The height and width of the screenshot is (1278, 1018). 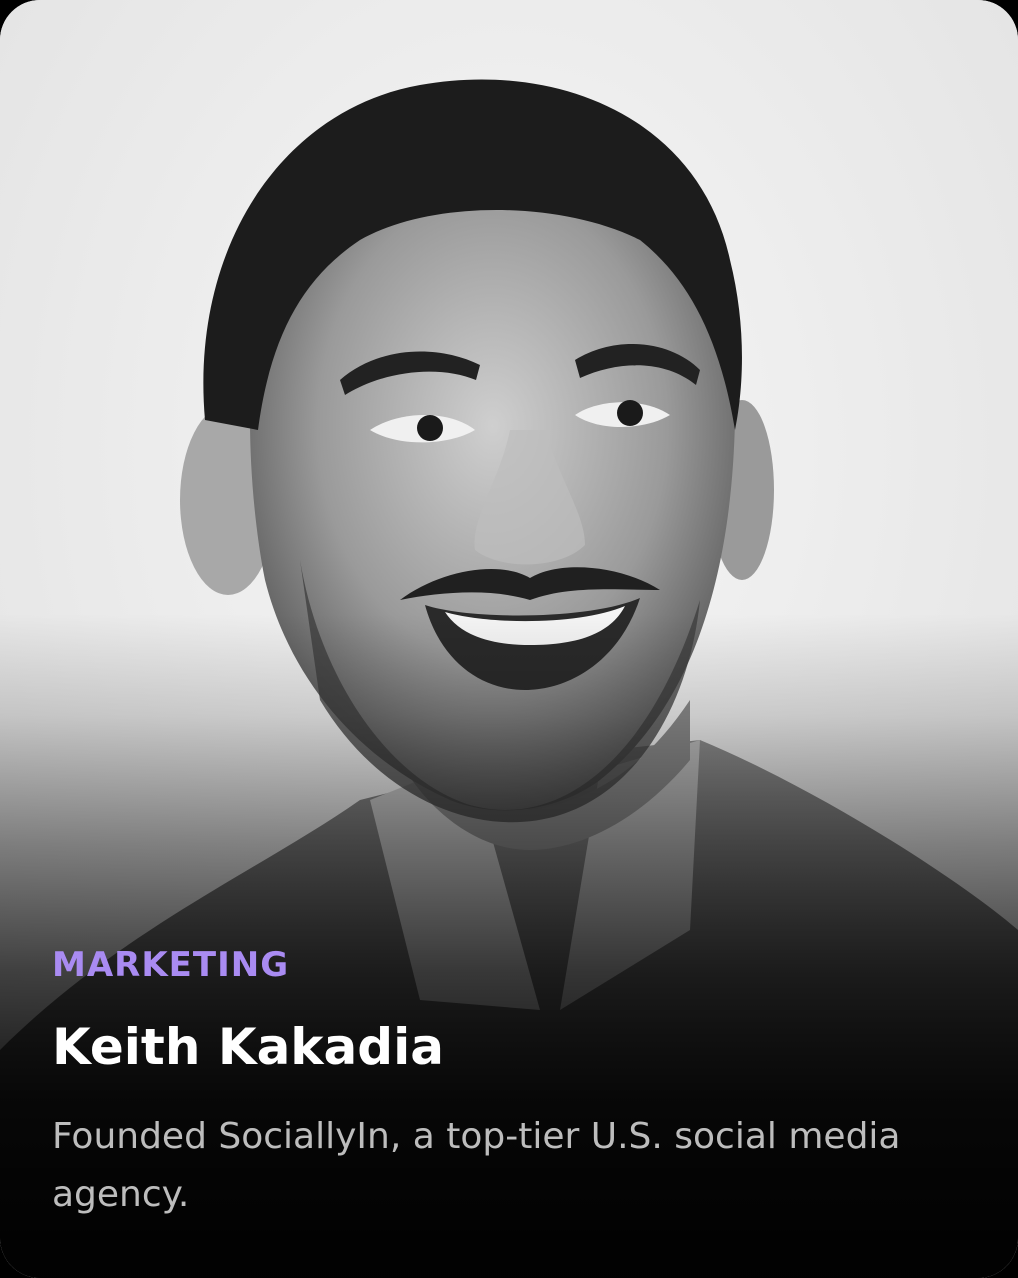 I want to click on category-label: MARKETING, so click(x=171, y=965).